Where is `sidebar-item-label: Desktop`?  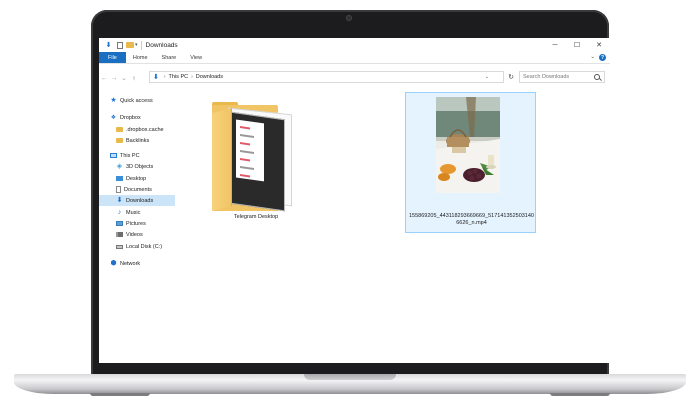
sidebar-item-label: Desktop is located at coordinates (136, 178).